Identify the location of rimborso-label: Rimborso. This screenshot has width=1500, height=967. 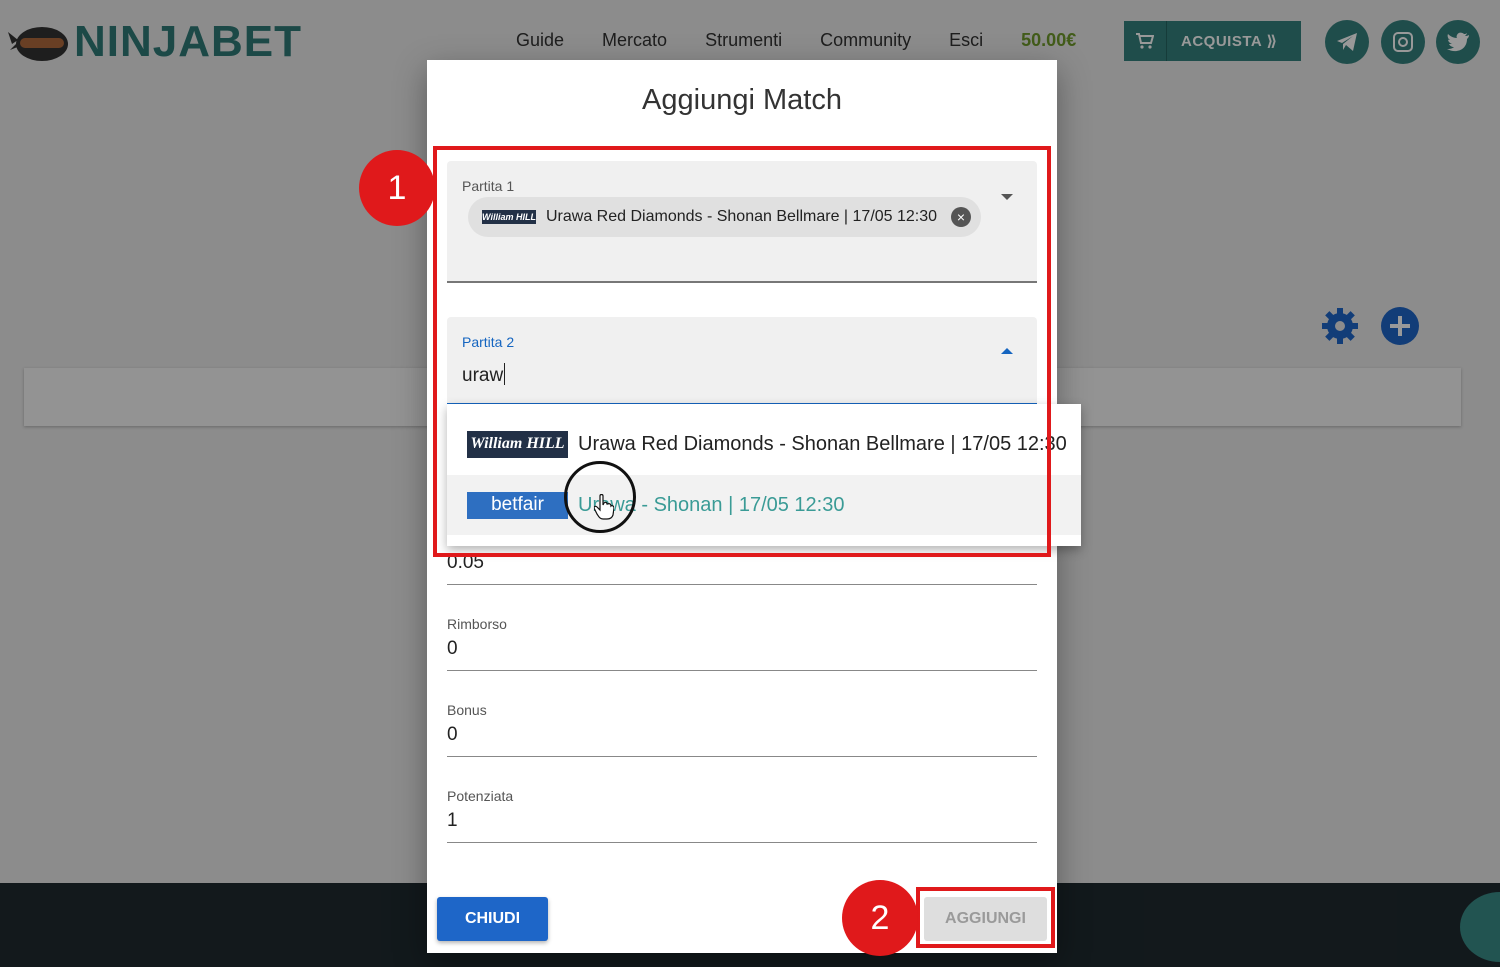
(477, 624).